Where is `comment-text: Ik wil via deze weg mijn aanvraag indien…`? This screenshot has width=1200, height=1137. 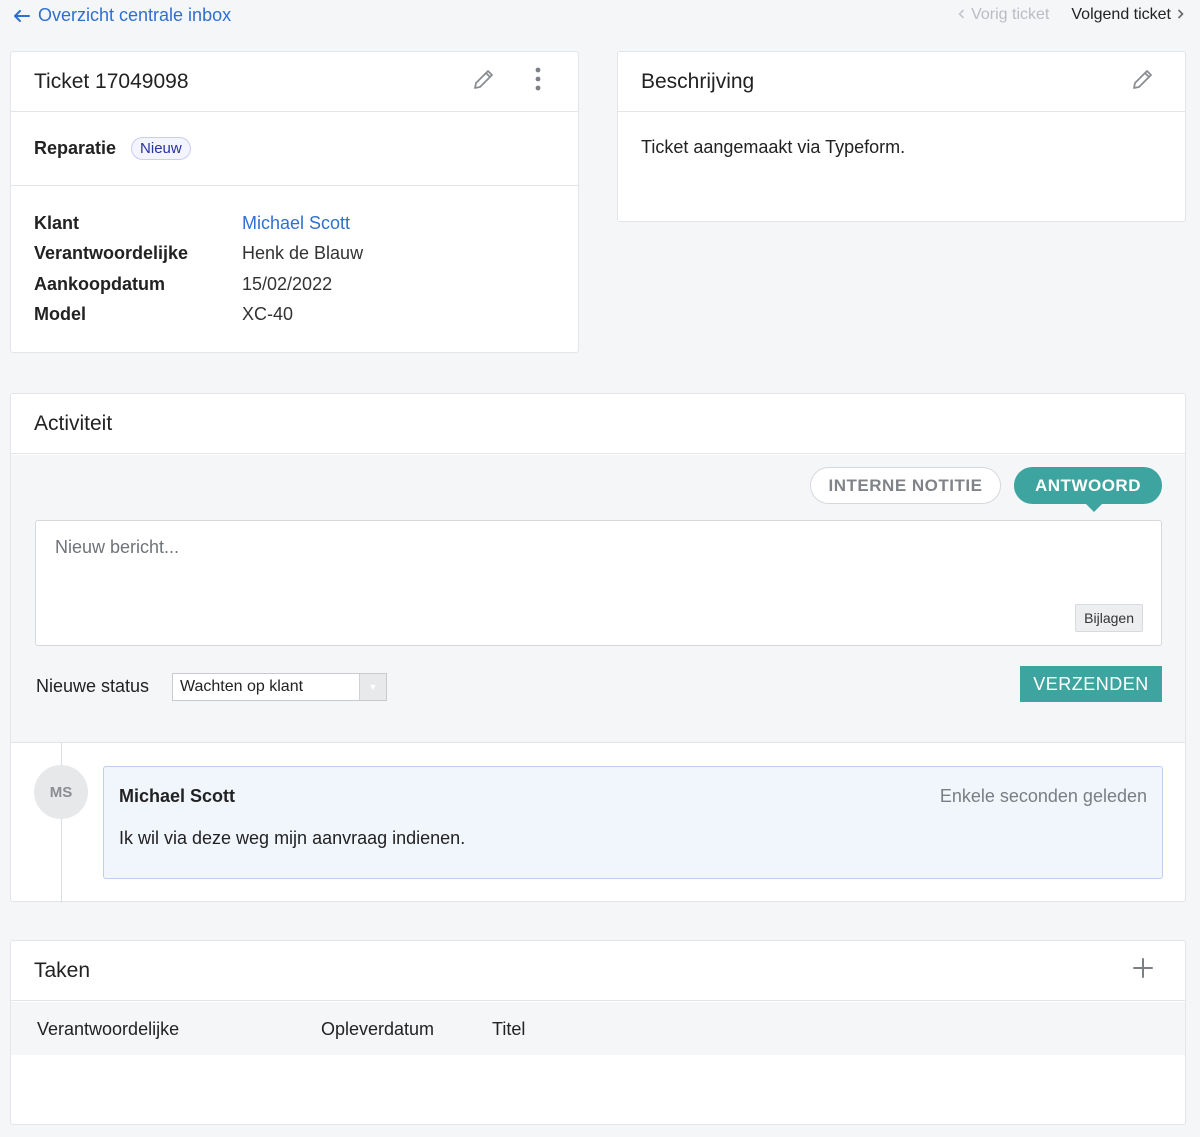
comment-text: Ik wil via deze weg mijn aanvraag indien… is located at coordinates (292, 838).